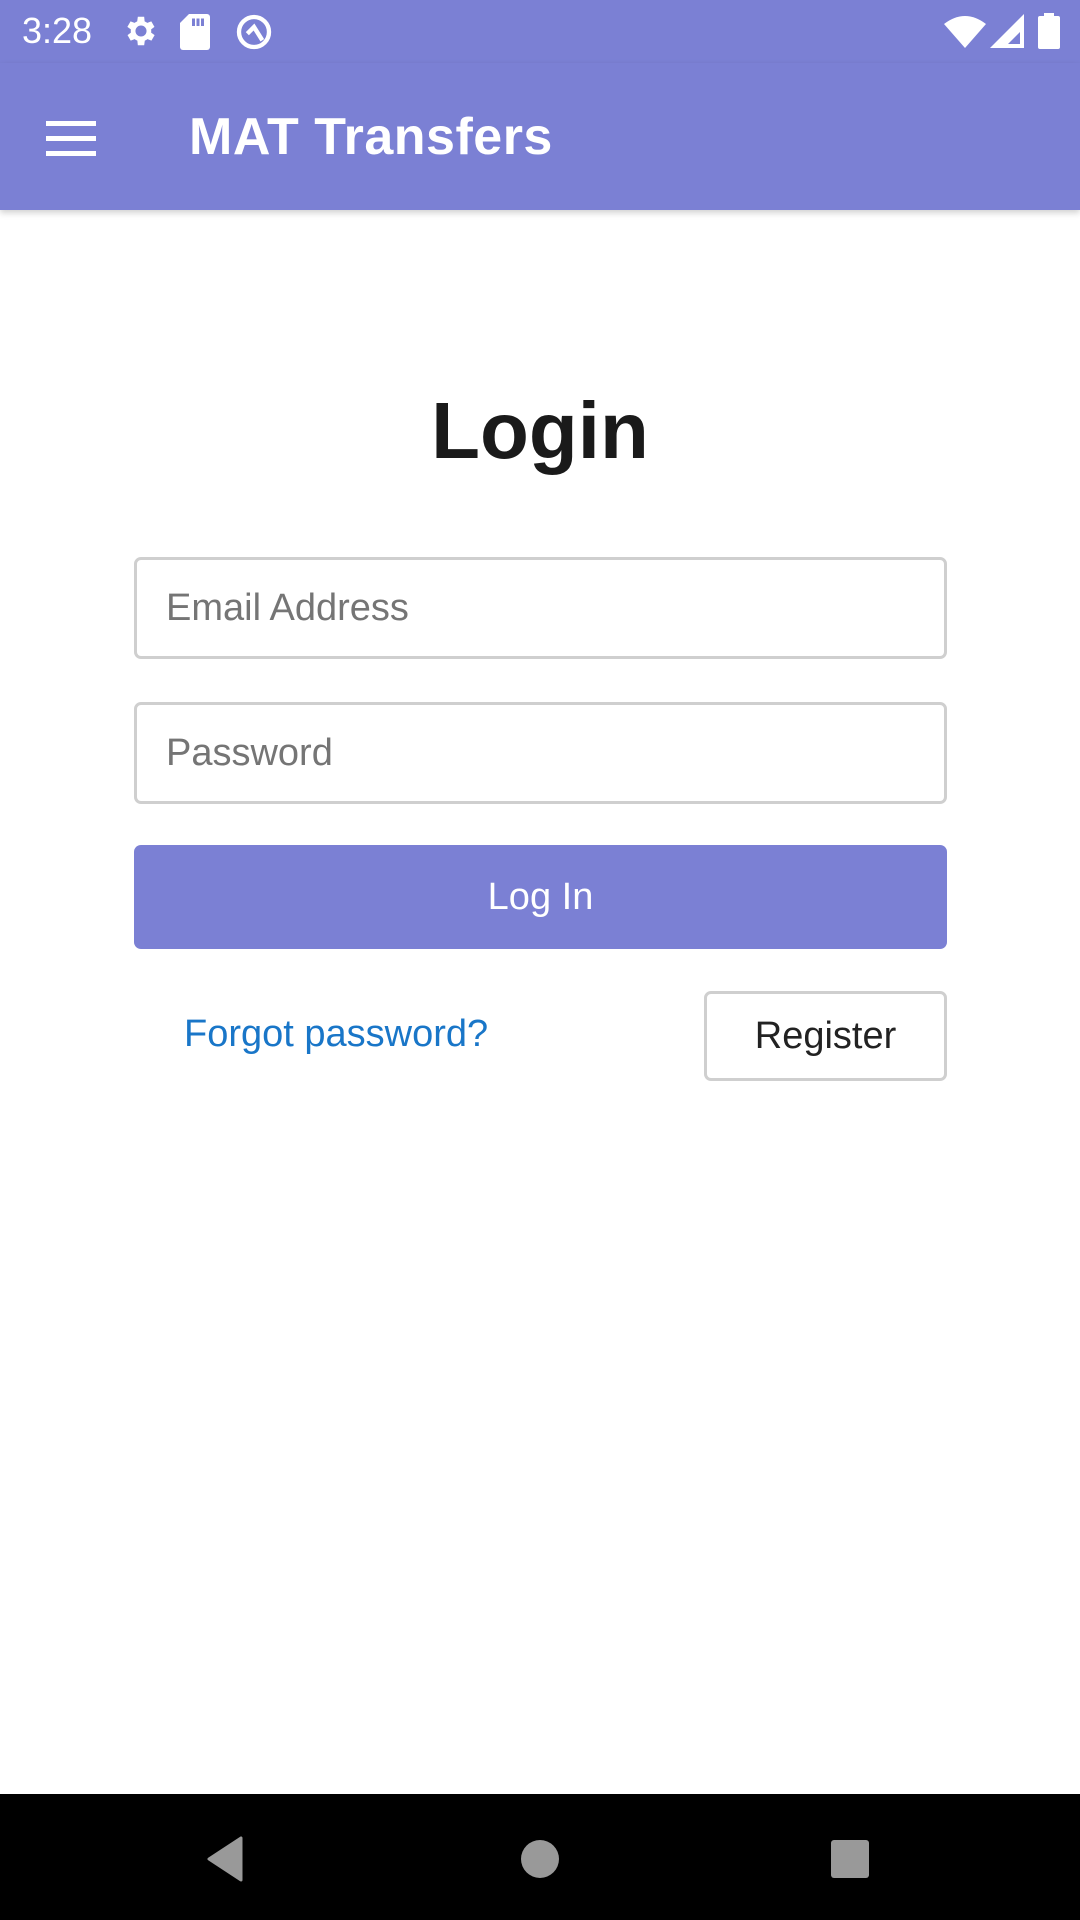 This screenshot has height=1920, width=1080. I want to click on sd-card-icon, so click(195, 34).